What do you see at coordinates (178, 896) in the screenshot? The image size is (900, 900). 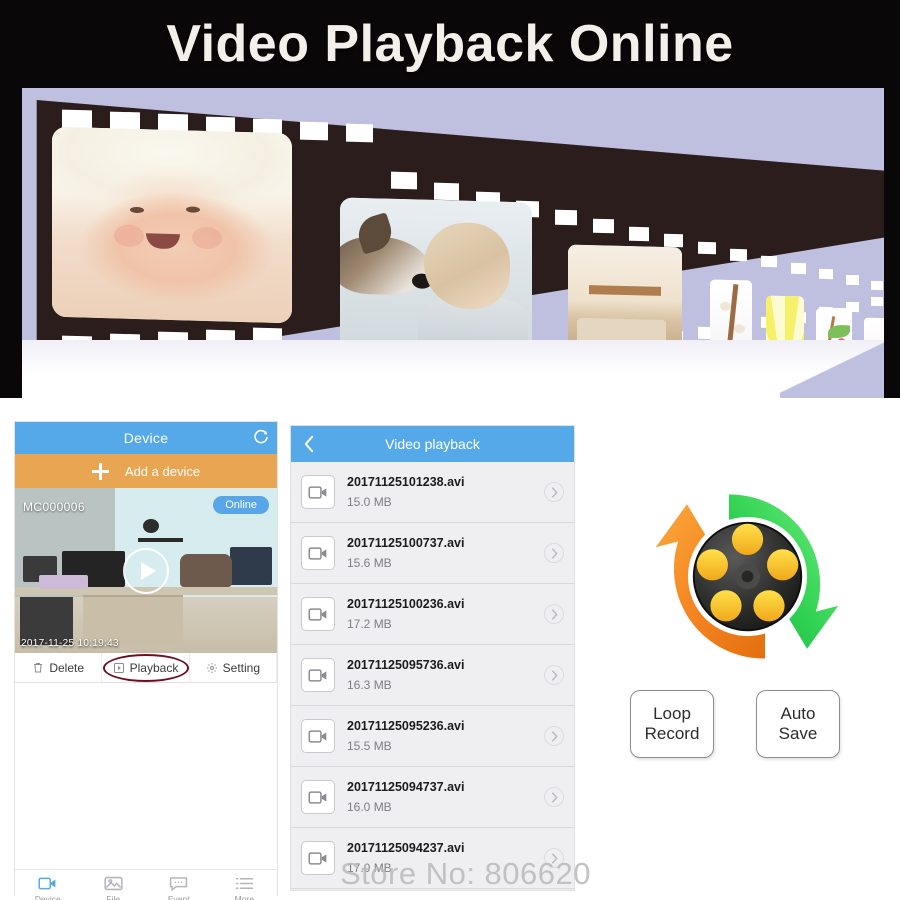 I see `tab-event-label: Event` at bounding box center [178, 896].